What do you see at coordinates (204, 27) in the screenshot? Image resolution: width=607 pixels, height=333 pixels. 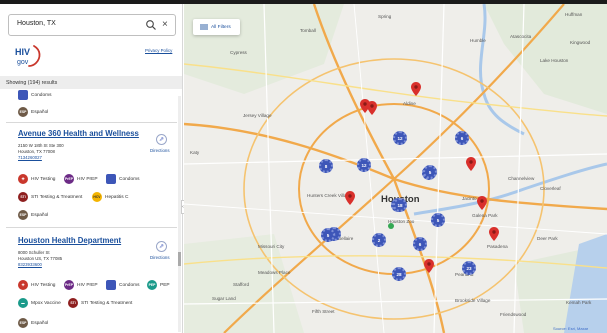 I see `filter-icon` at bounding box center [204, 27].